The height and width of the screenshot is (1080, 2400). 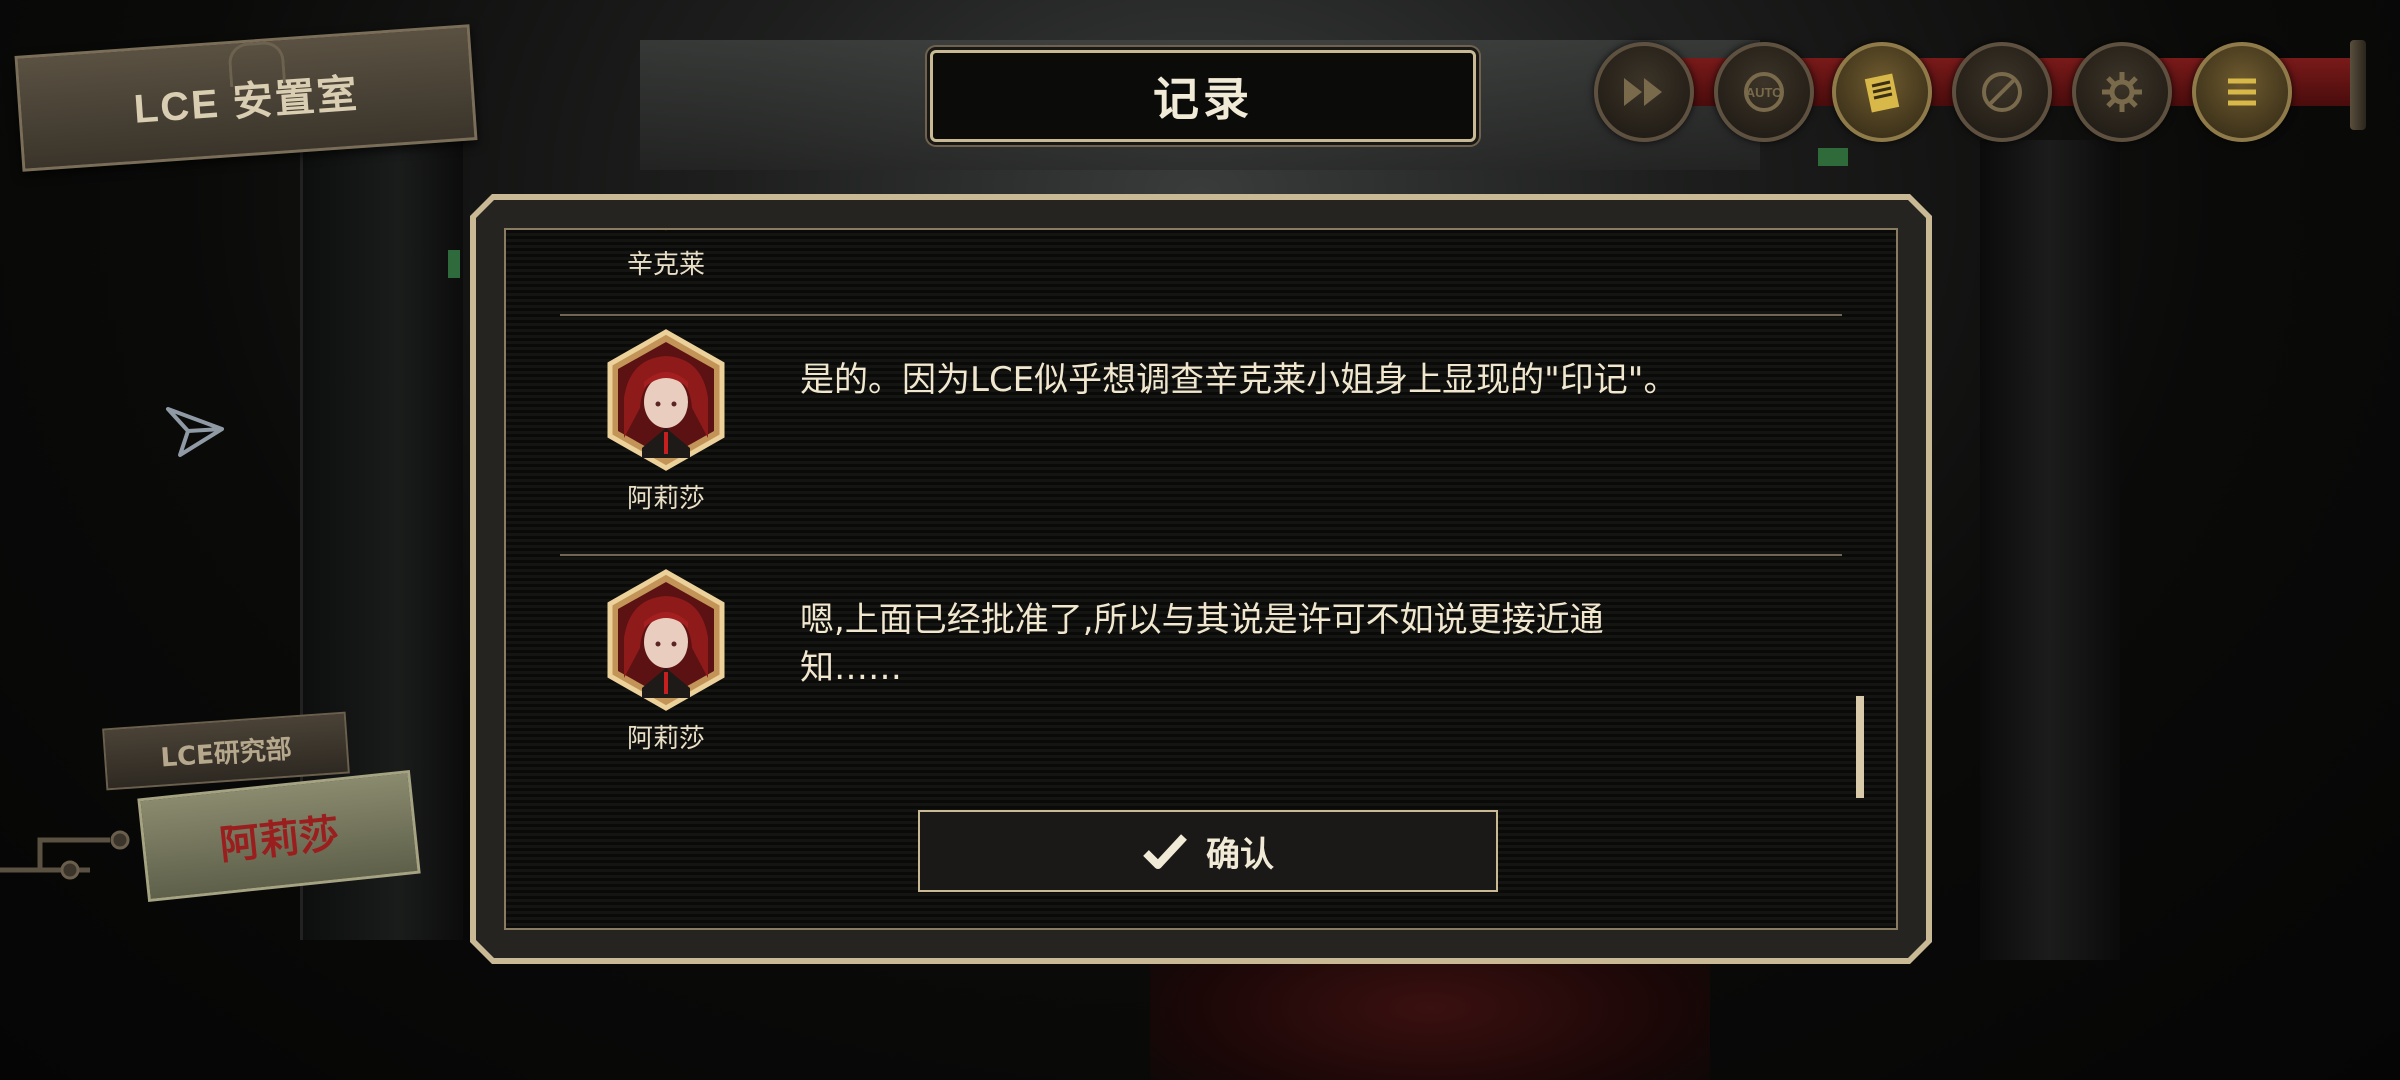 What do you see at coordinates (1201, 436) in the screenshot?
I see `log-entry: 阿莉莎 是的。因为LCE似乎想调查辛克莱小姐身上显现的"印记"。` at bounding box center [1201, 436].